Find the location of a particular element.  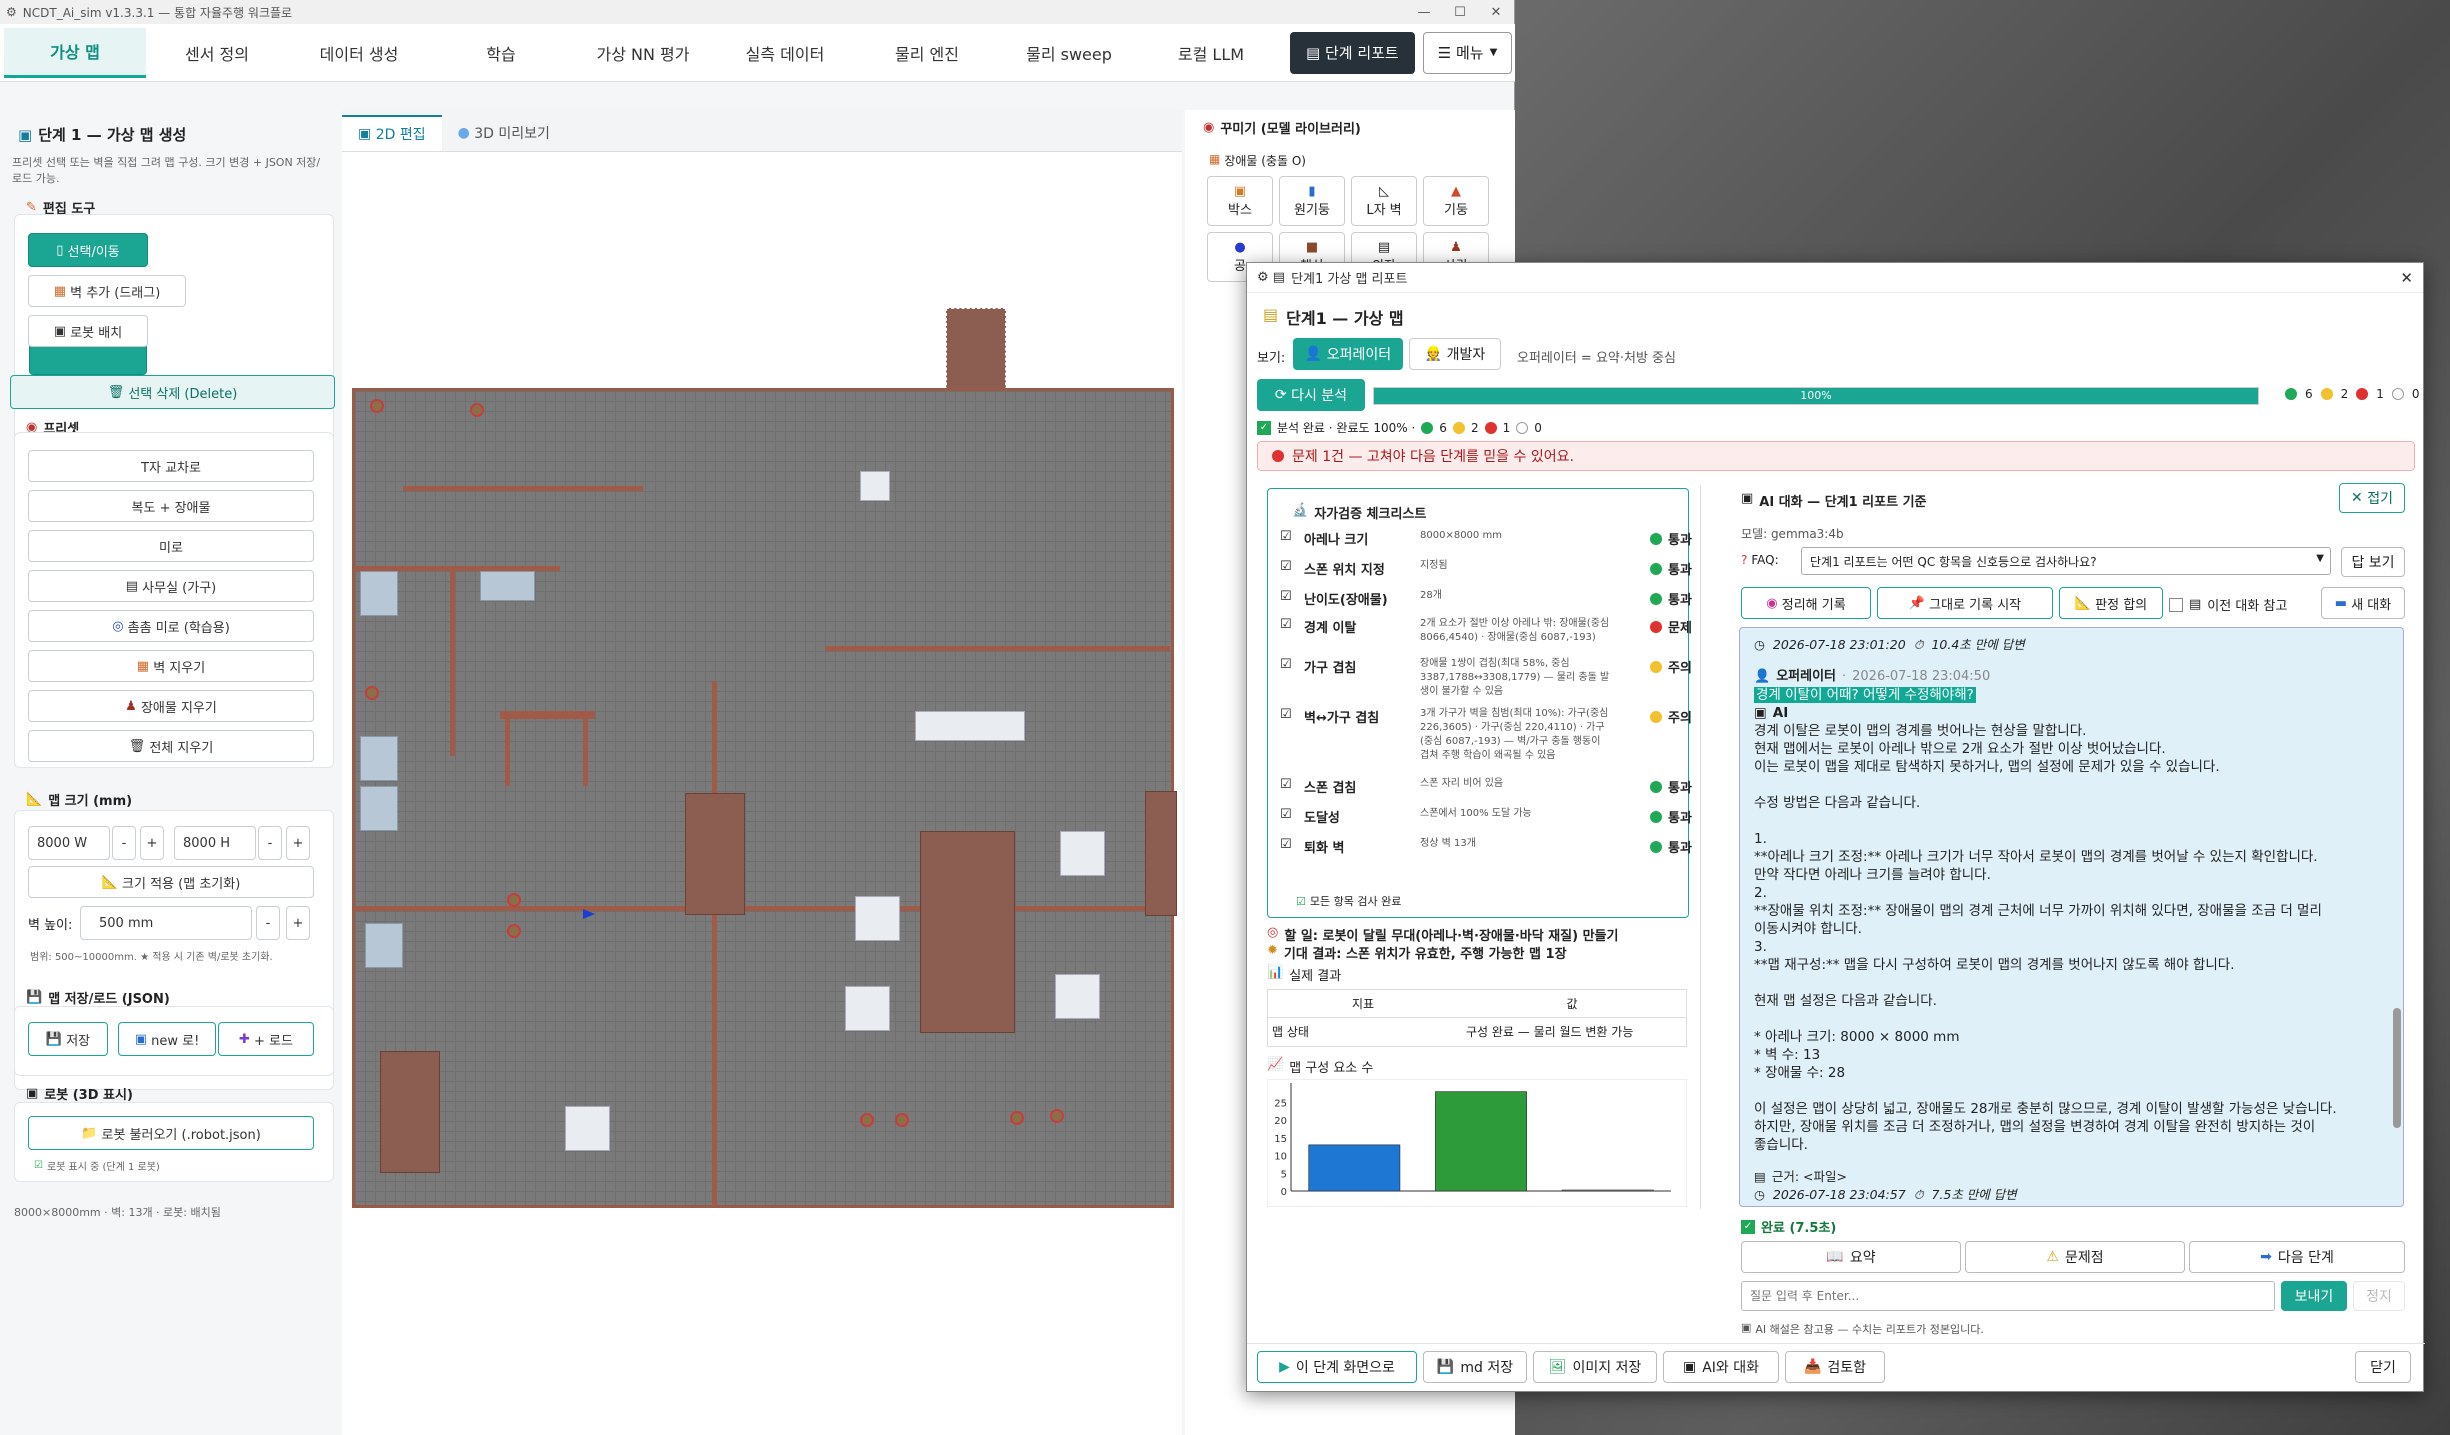

record-start-button: 📌 그대로 기록 시작 is located at coordinates (1965, 603).